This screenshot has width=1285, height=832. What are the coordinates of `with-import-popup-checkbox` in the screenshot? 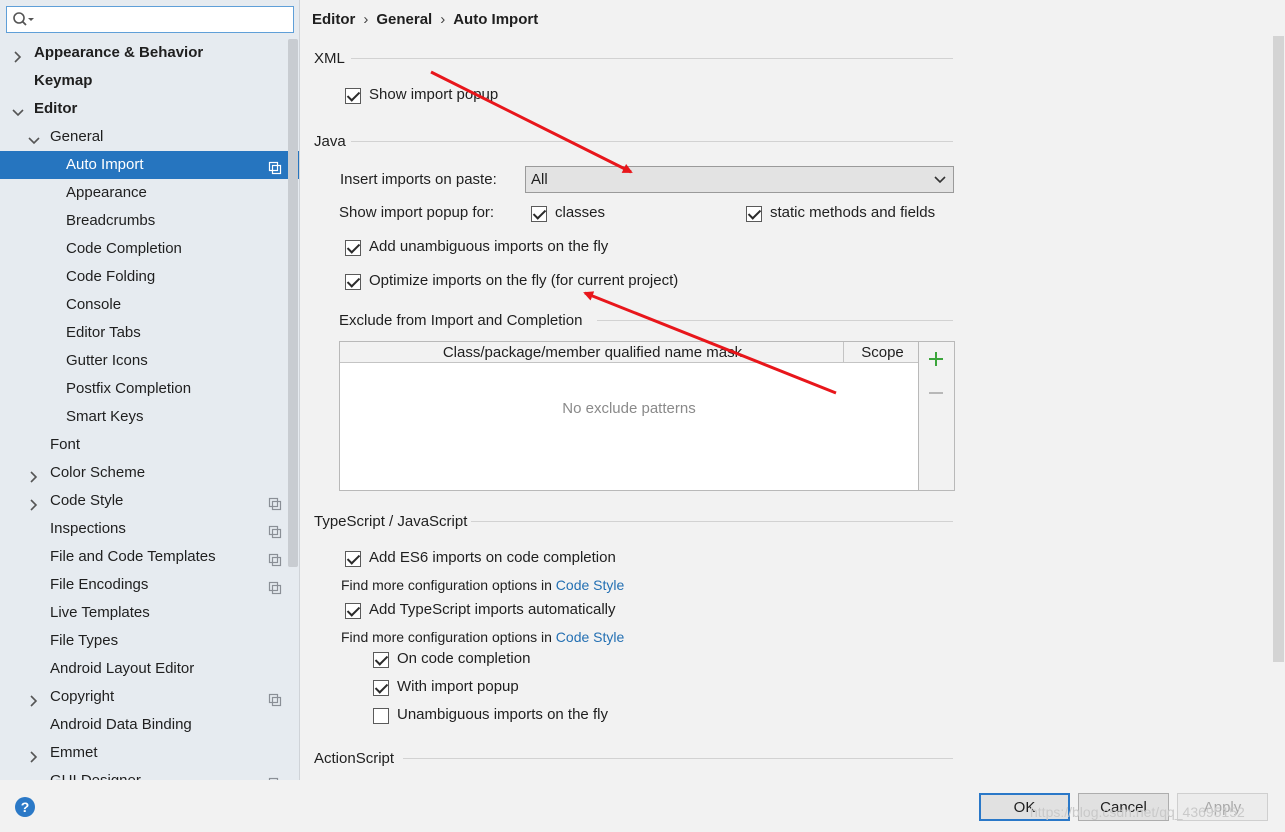 It's located at (381, 688).